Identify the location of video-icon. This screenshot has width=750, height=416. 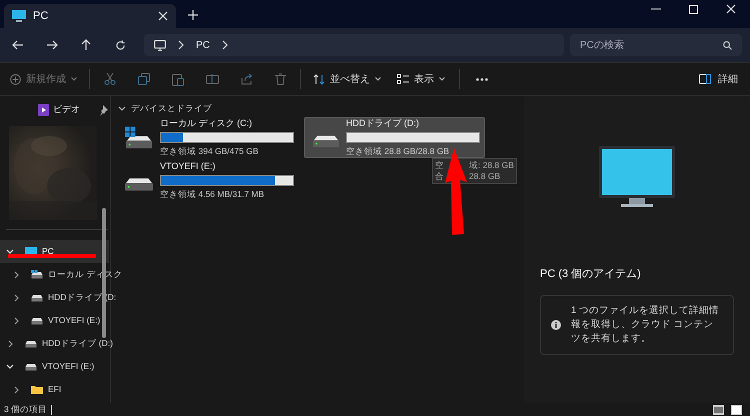
(43, 110).